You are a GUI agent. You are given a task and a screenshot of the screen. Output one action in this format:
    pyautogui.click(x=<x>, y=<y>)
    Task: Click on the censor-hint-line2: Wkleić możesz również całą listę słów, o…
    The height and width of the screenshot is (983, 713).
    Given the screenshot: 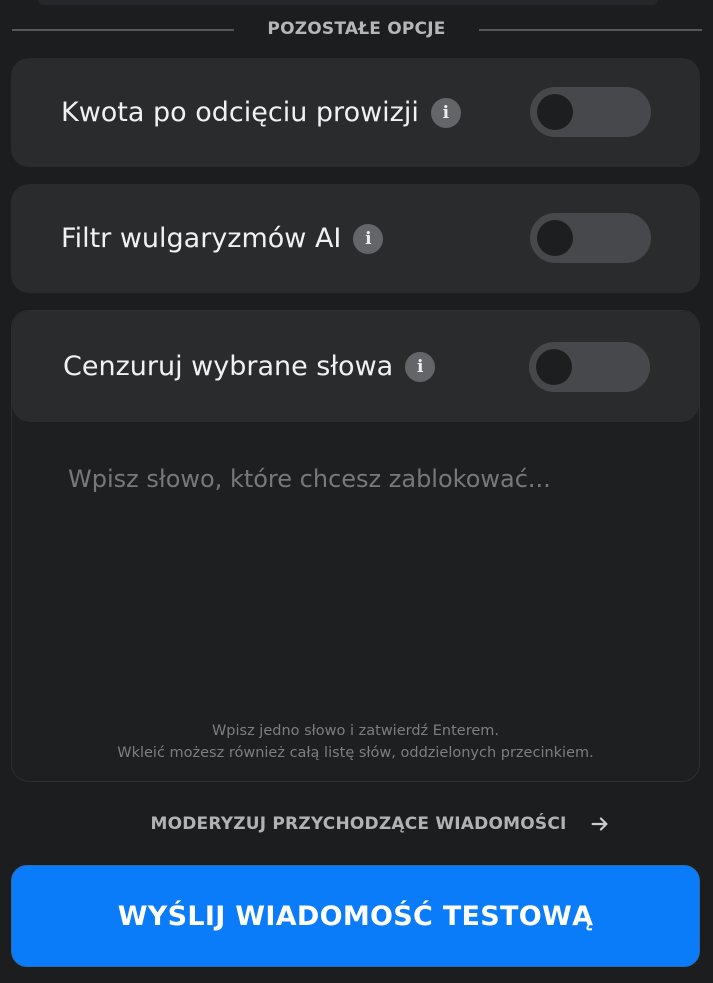 What is the action you would take?
    pyautogui.click(x=355, y=753)
    